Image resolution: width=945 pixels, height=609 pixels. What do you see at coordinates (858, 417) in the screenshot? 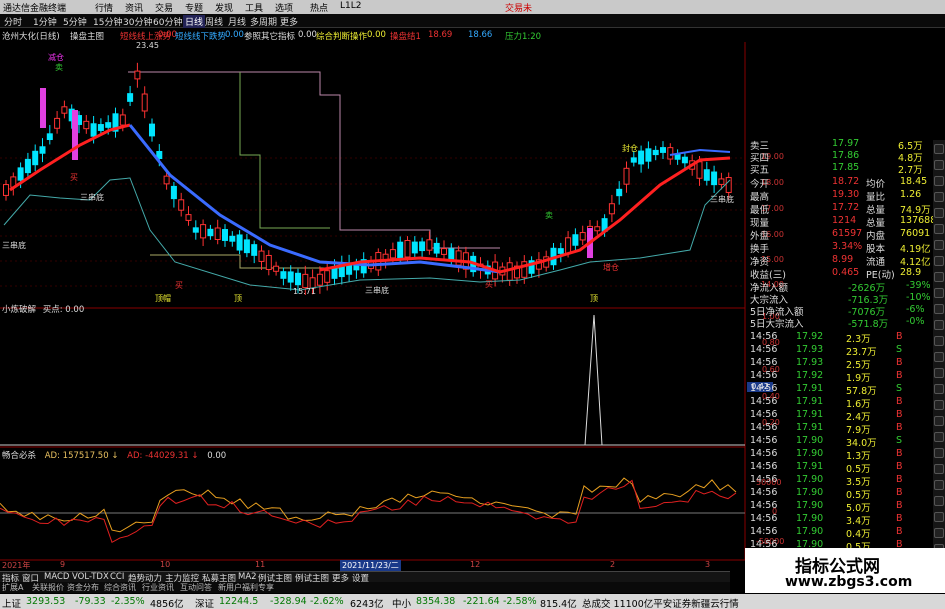
I see `tick-qty: 2.4万` at bounding box center [858, 417].